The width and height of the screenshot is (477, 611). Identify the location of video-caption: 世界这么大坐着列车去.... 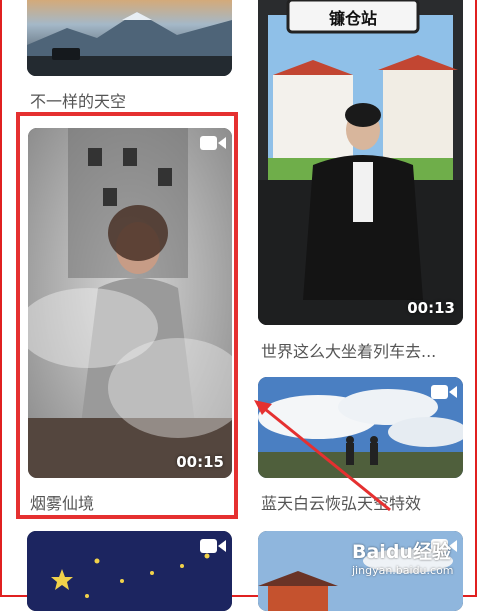
(349, 351).